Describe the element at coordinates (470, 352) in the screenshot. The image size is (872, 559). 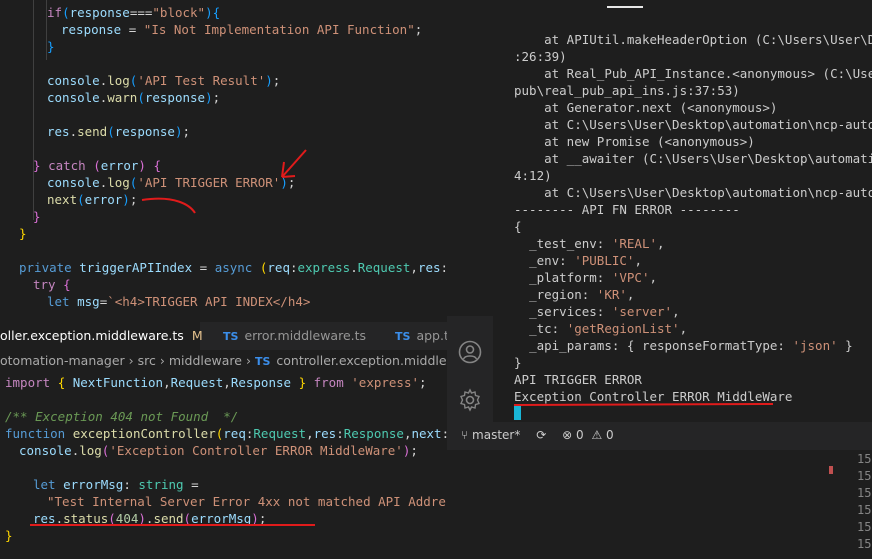
I see `account-icon` at that location.